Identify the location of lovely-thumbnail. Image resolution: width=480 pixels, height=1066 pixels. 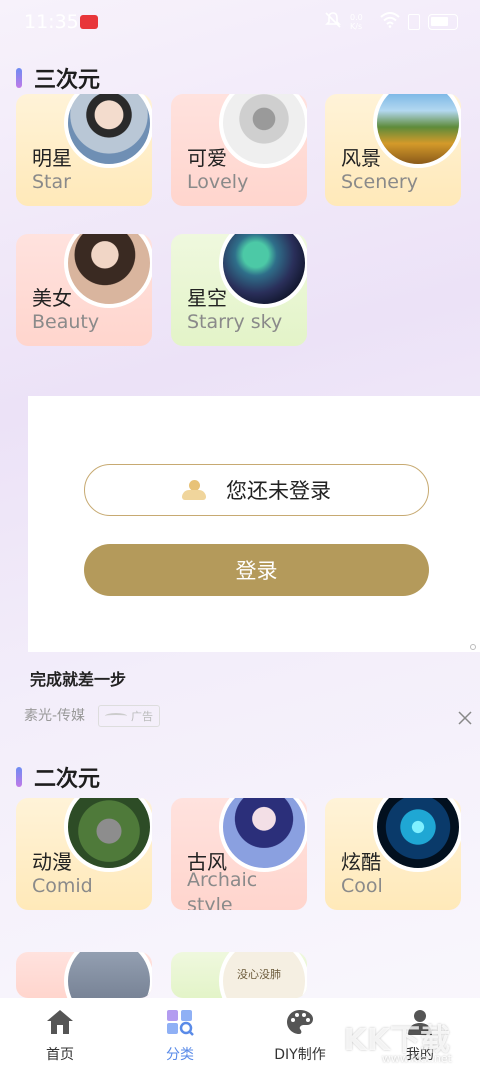
(263, 131).